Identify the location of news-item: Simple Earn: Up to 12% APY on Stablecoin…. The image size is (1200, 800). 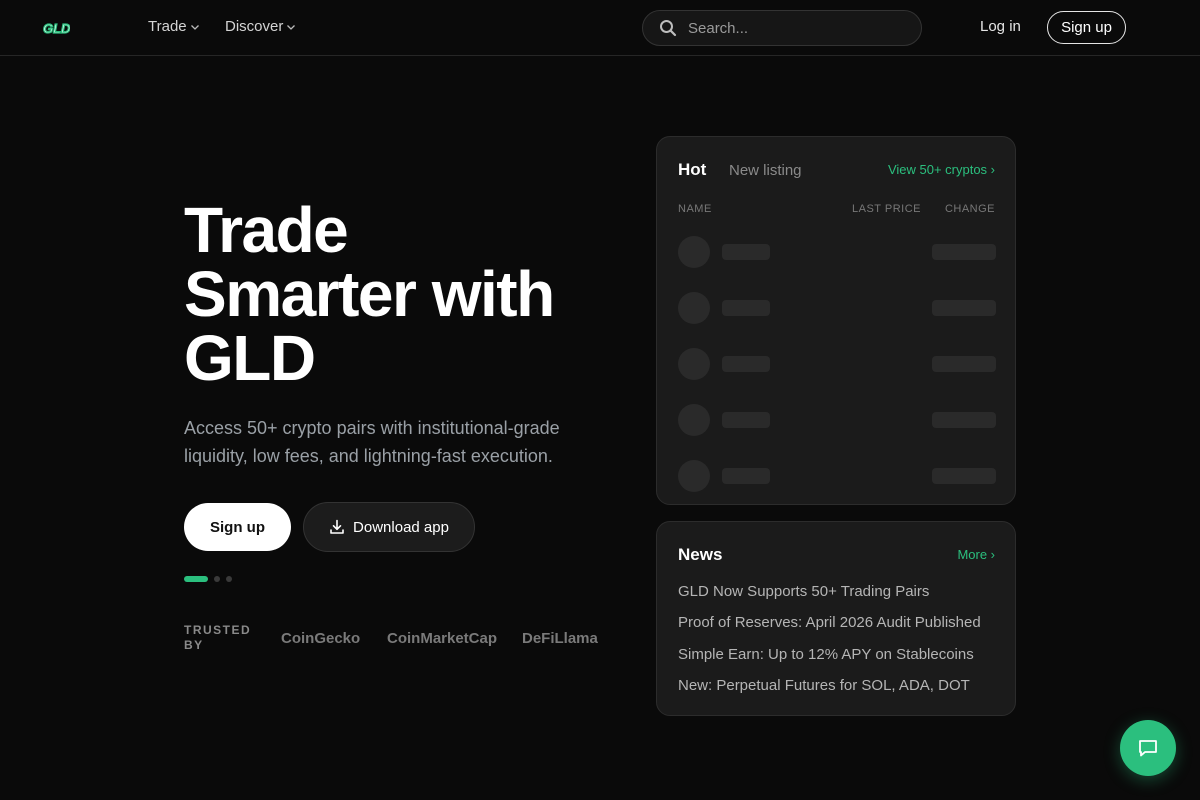
(826, 654).